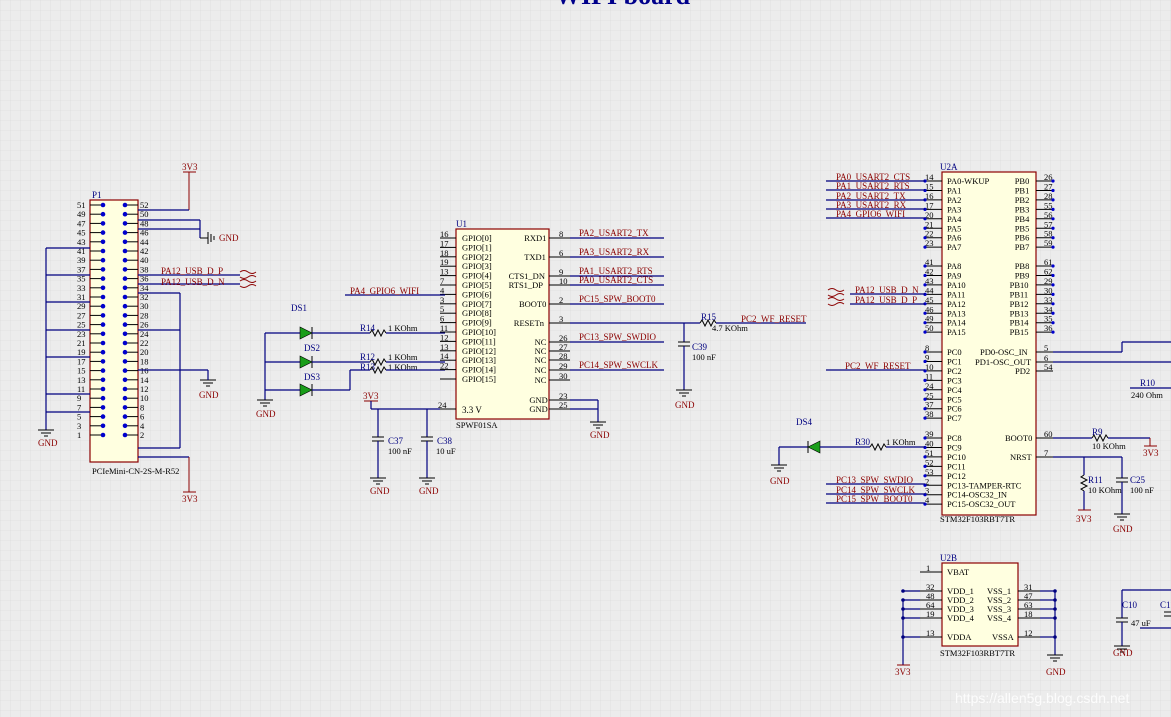 The width and height of the screenshot is (1171, 717). I want to click on u2b-right-pin-num: 12, so click(1028, 633).